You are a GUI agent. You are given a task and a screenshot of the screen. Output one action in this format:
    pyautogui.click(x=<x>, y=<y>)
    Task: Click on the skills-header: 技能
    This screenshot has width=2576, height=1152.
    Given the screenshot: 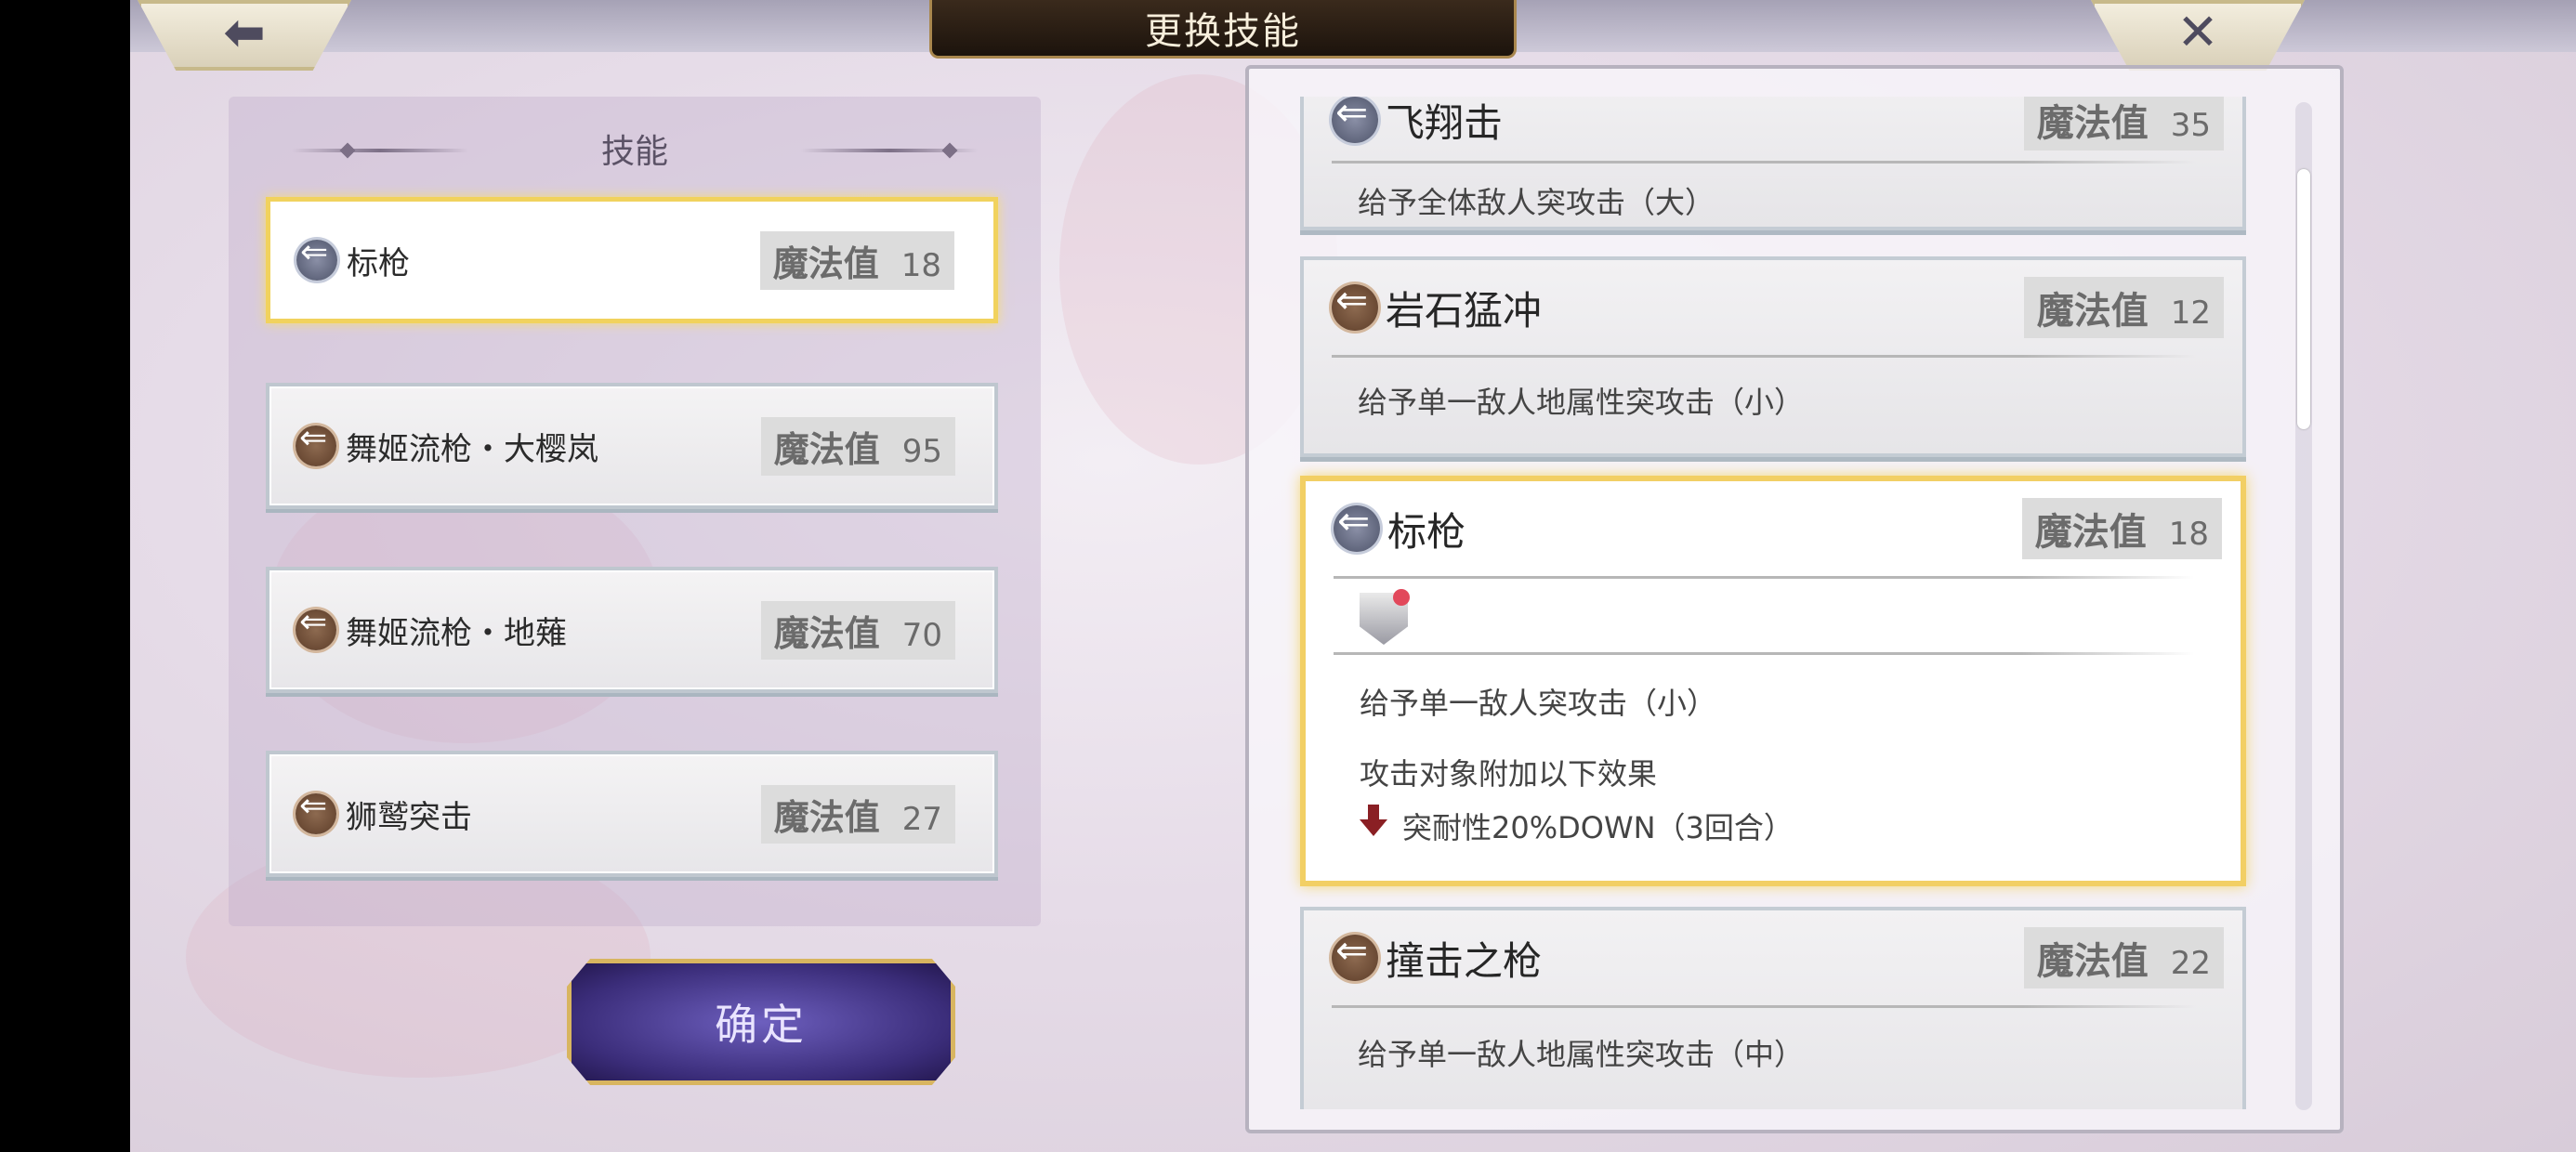 What is the action you would take?
    pyautogui.click(x=635, y=148)
    